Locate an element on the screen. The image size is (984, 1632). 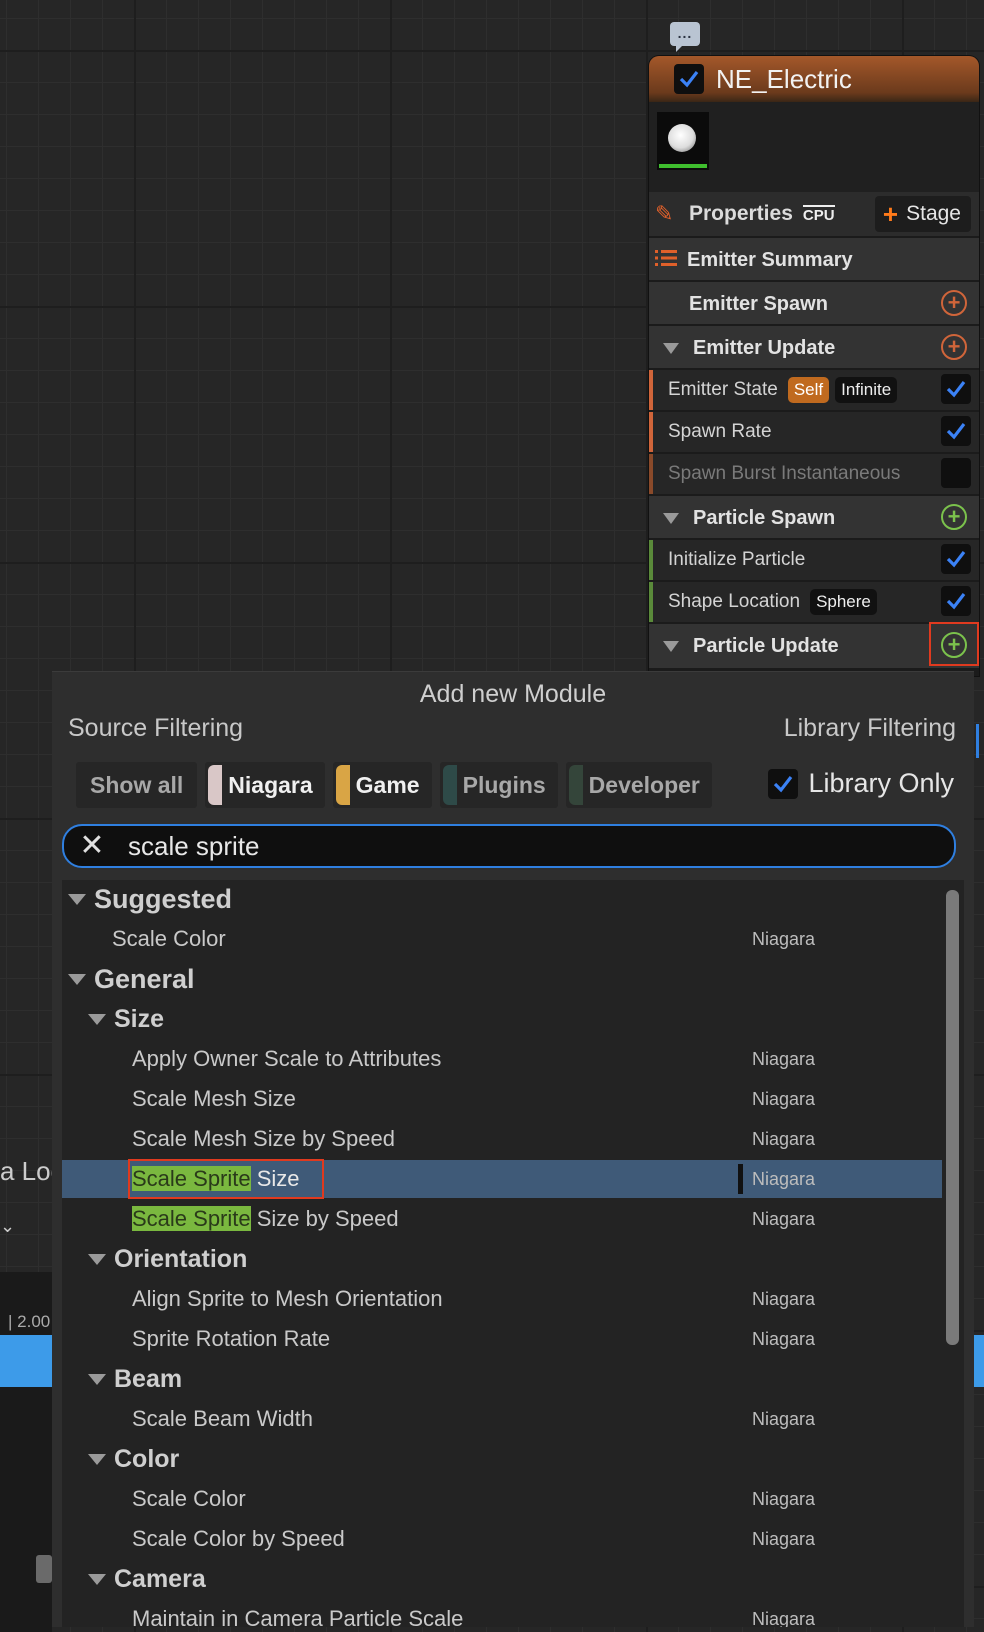
sprite-preview-icon is located at coordinates (682, 138).